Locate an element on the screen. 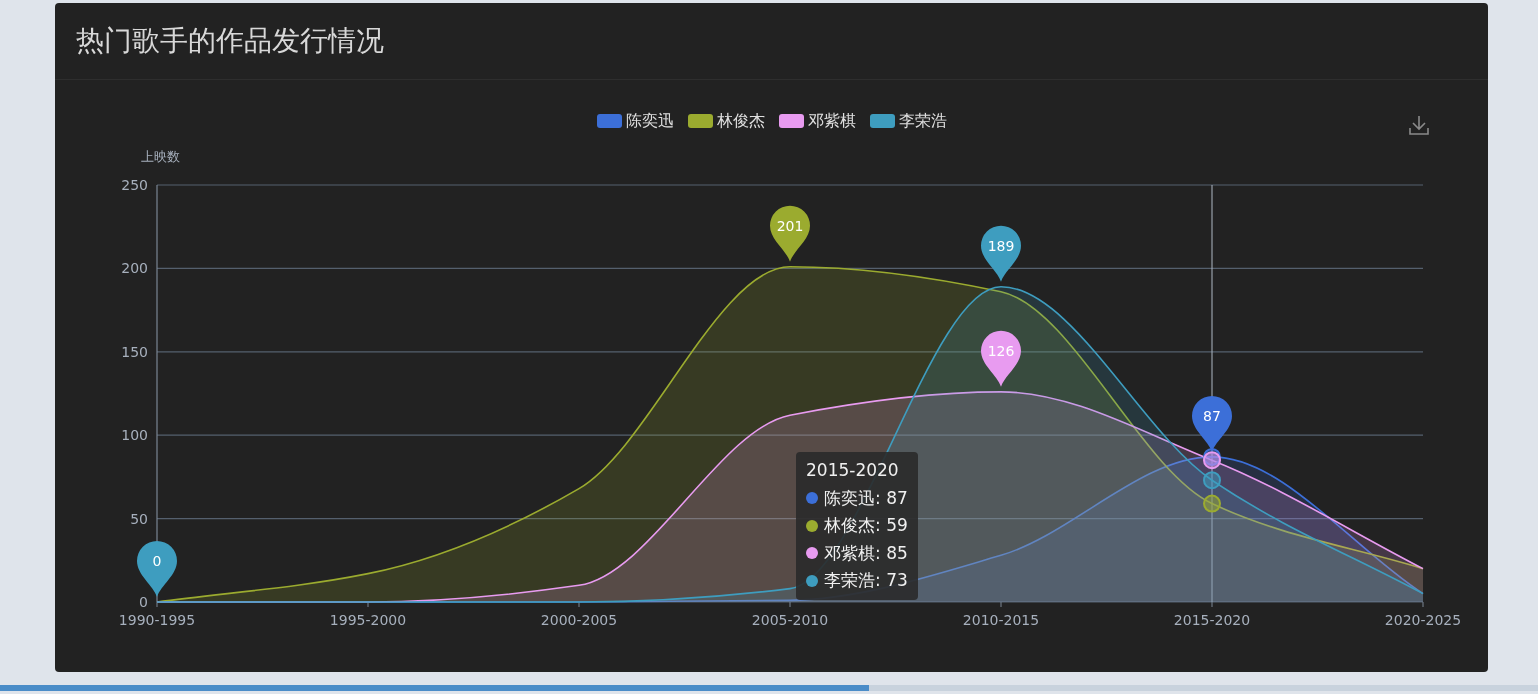 This screenshot has height=694, width=1538. legend-item: 陈奕迅 is located at coordinates (635, 121).